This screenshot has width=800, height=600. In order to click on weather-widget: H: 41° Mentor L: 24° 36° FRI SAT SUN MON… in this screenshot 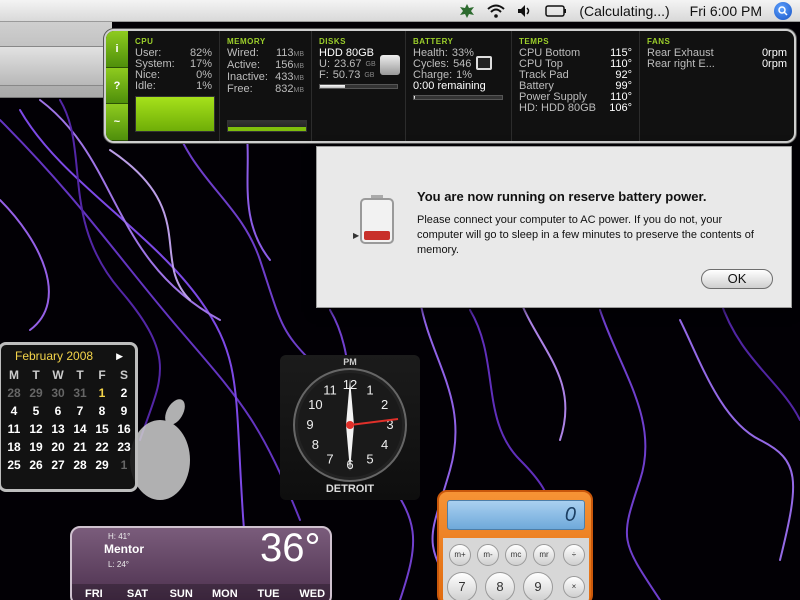, I will do `click(201, 563)`.